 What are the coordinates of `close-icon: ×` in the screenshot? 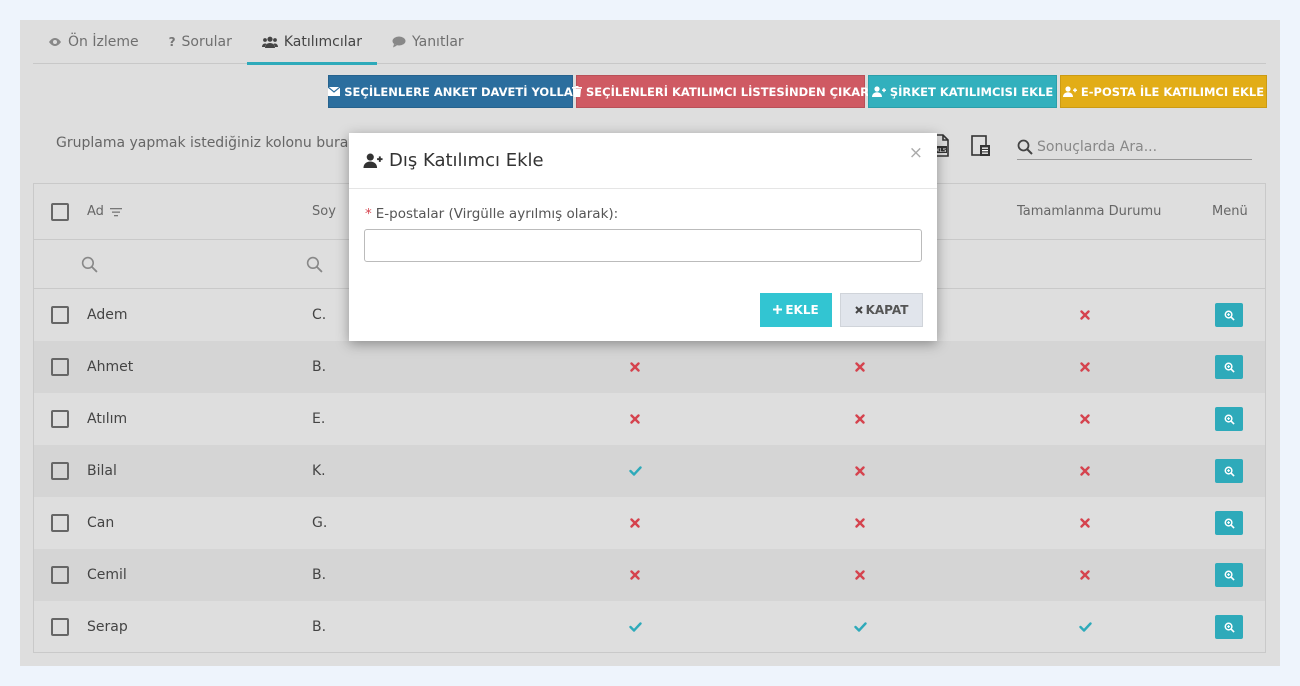 It's located at (916, 153).